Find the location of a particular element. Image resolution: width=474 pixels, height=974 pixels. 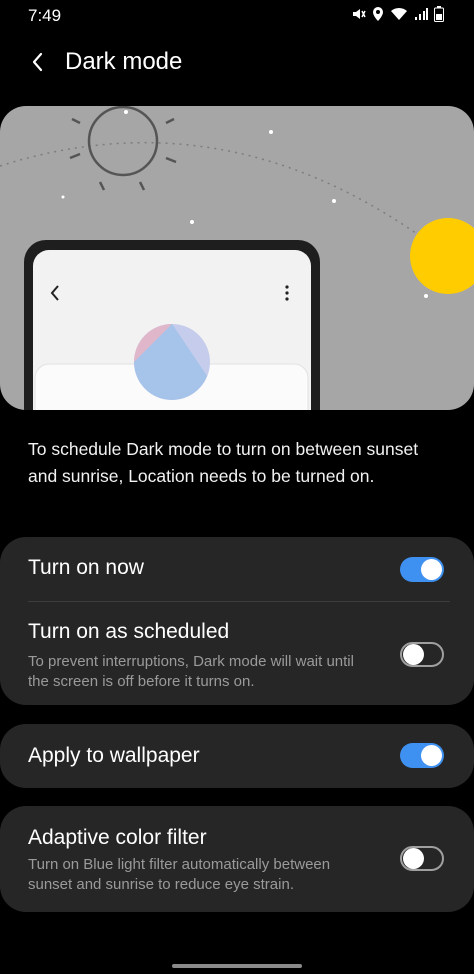

adaptive-color-label: Adaptive color filter is located at coordinates (117, 837).